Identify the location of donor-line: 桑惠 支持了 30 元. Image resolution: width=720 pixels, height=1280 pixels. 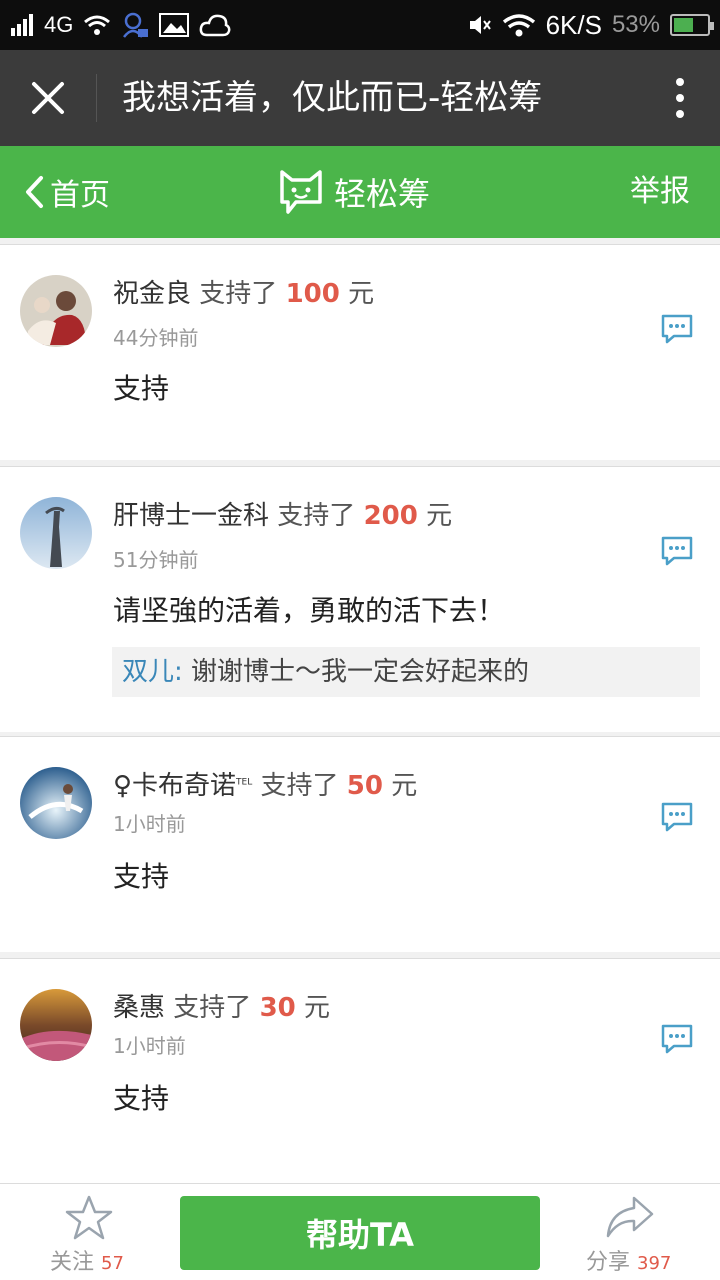
(221, 1005).